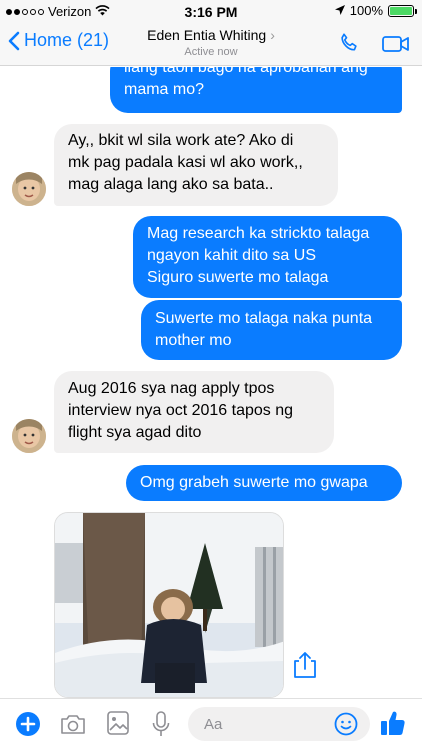  I want to click on message-line: mother mo, so click(193, 340).